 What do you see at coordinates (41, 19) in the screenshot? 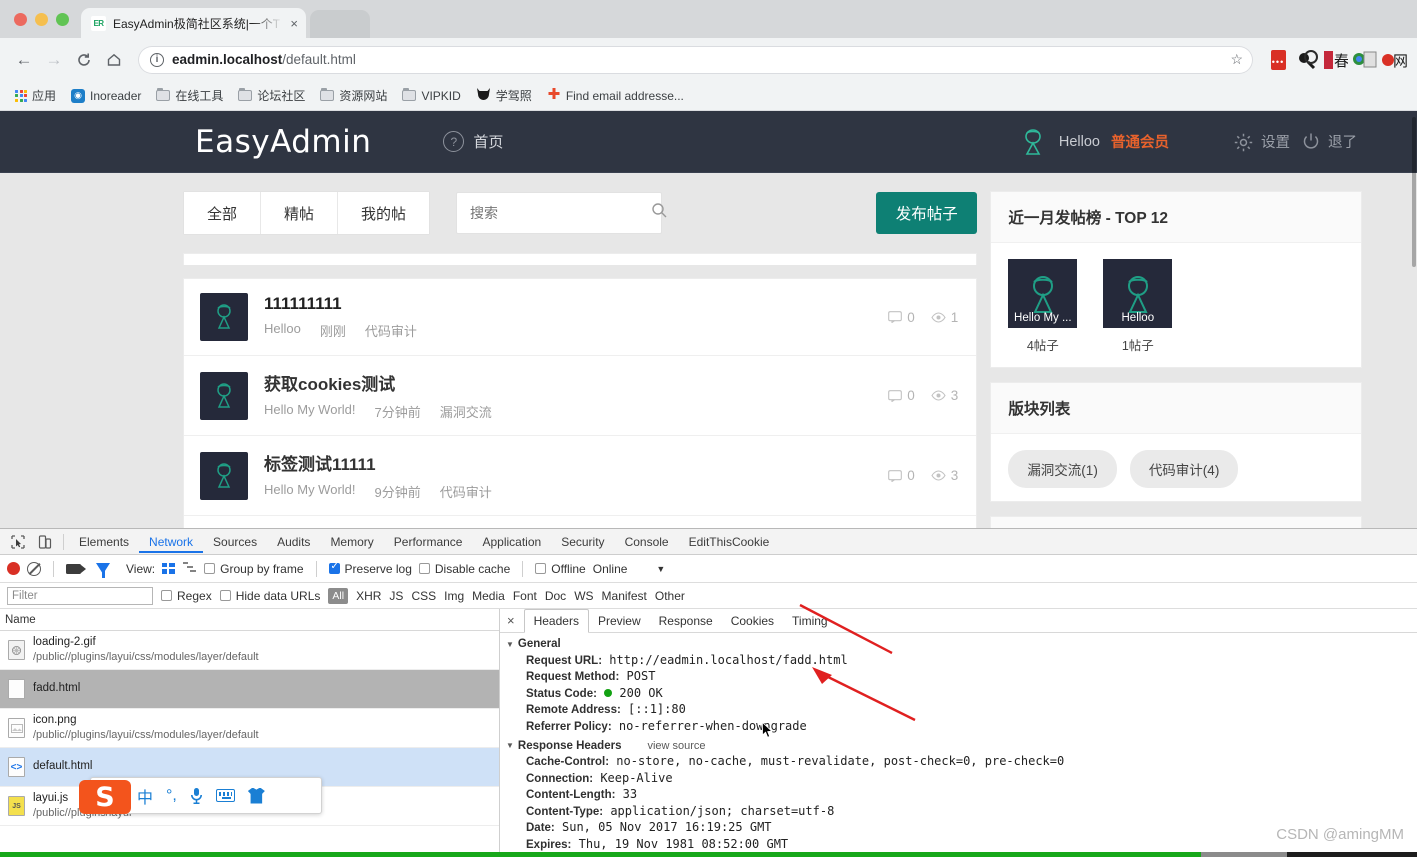
I see `minimize-window-button` at bounding box center [41, 19].